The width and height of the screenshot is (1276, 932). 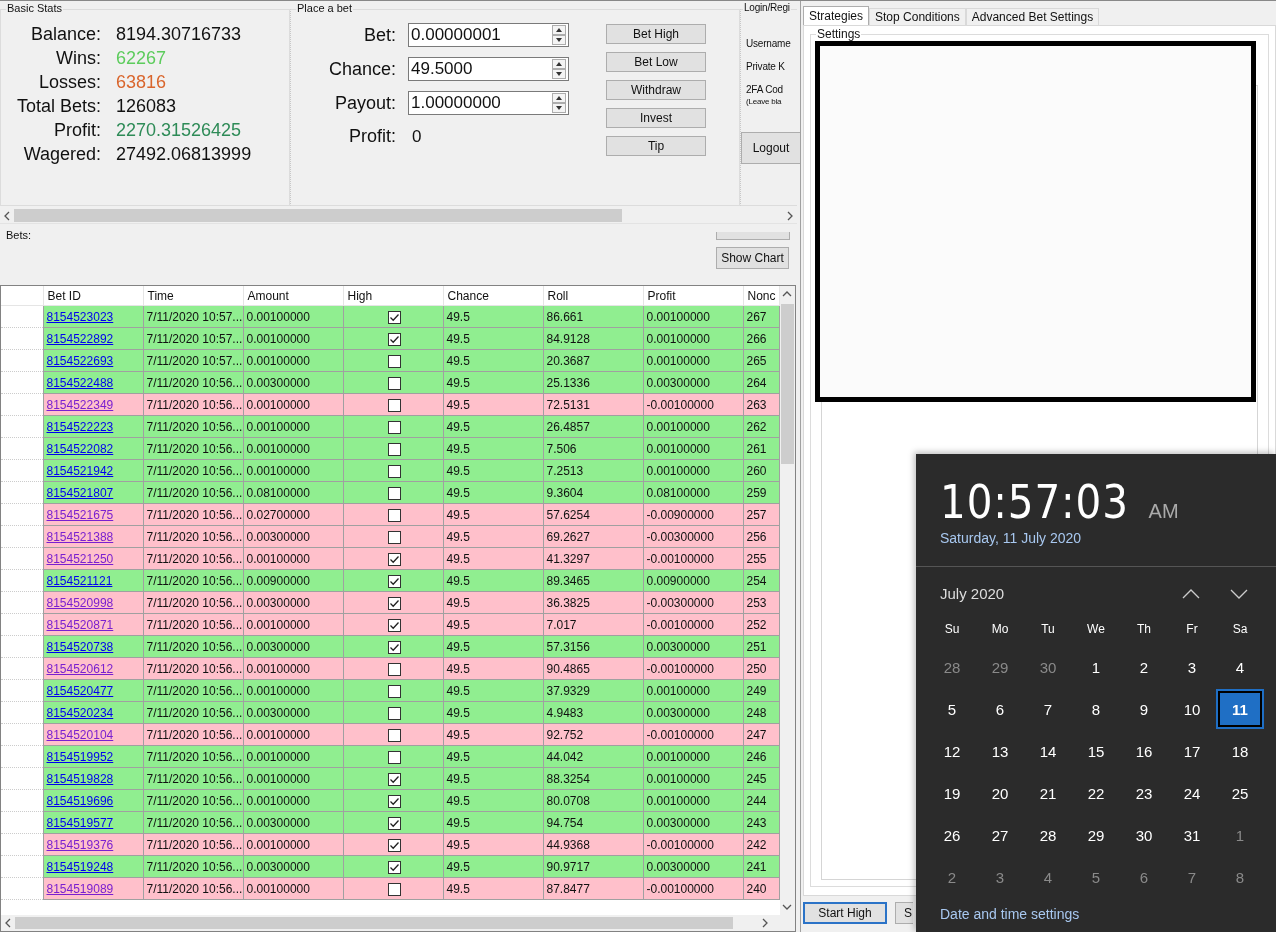 I want to click on chevron-up-icon, so click(x=1191, y=593).